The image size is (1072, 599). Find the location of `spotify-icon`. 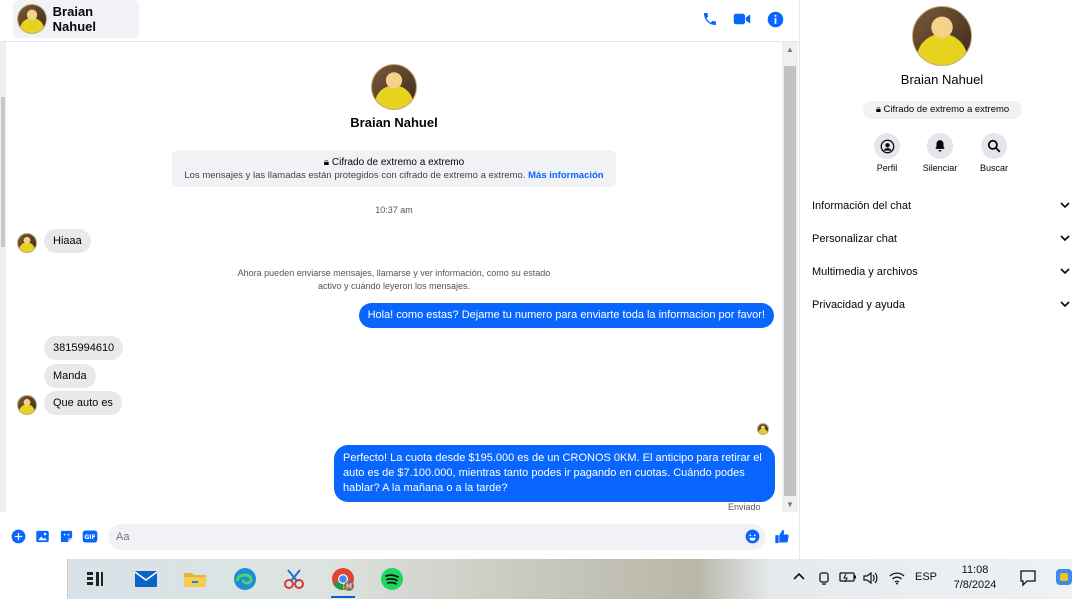

spotify-icon is located at coordinates (392, 579).